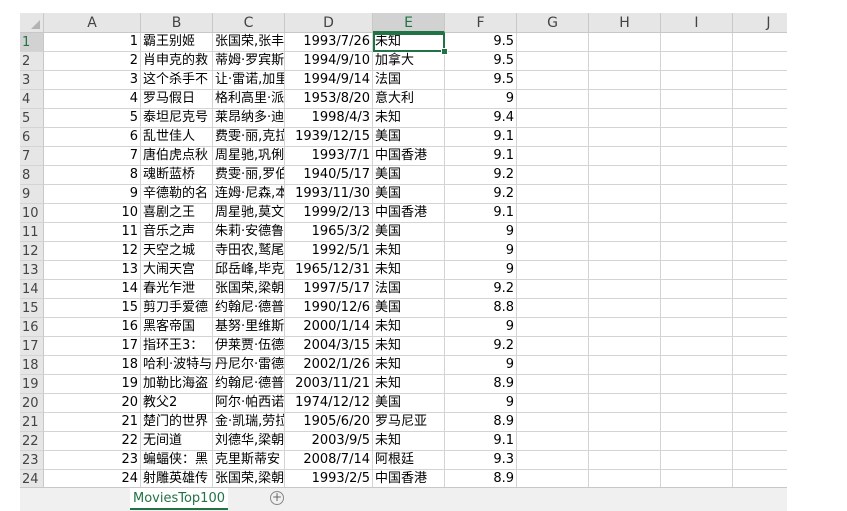 The width and height of the screenshot is (847, 511). What do you see at coordinates (177, 251) in the screenshot?
I see `cell-b: 天空之城` at bounding box center [177, 251].